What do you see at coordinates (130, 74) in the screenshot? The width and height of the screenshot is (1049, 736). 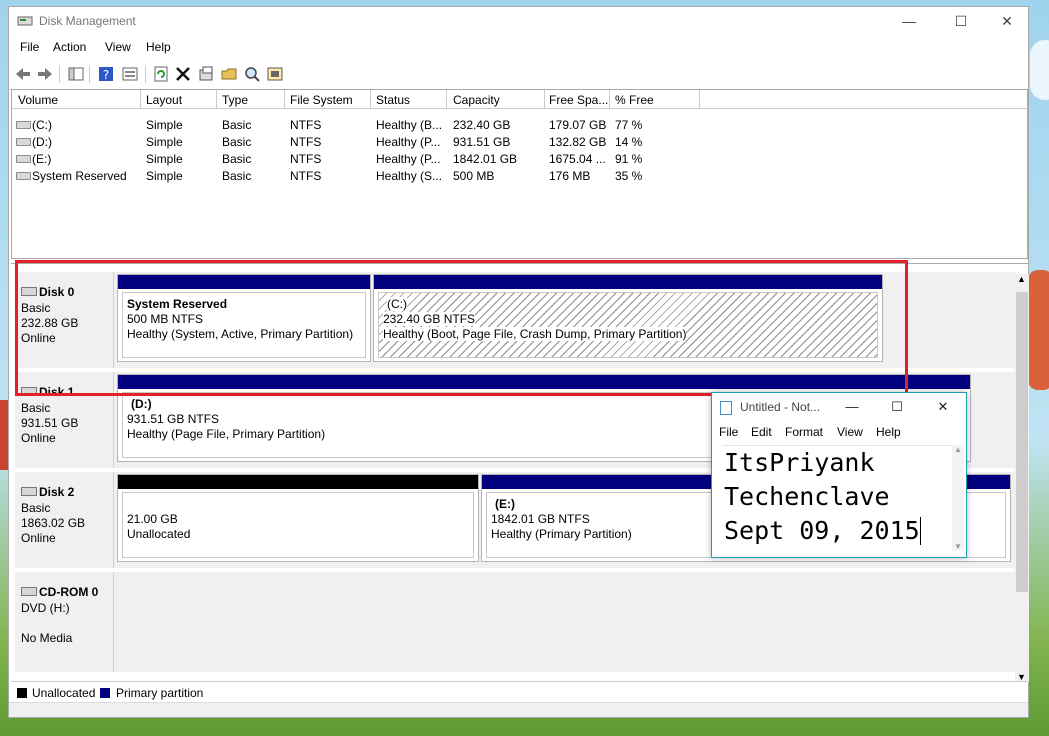 I see `properties-view-icon` at bounding box center [130, 74].